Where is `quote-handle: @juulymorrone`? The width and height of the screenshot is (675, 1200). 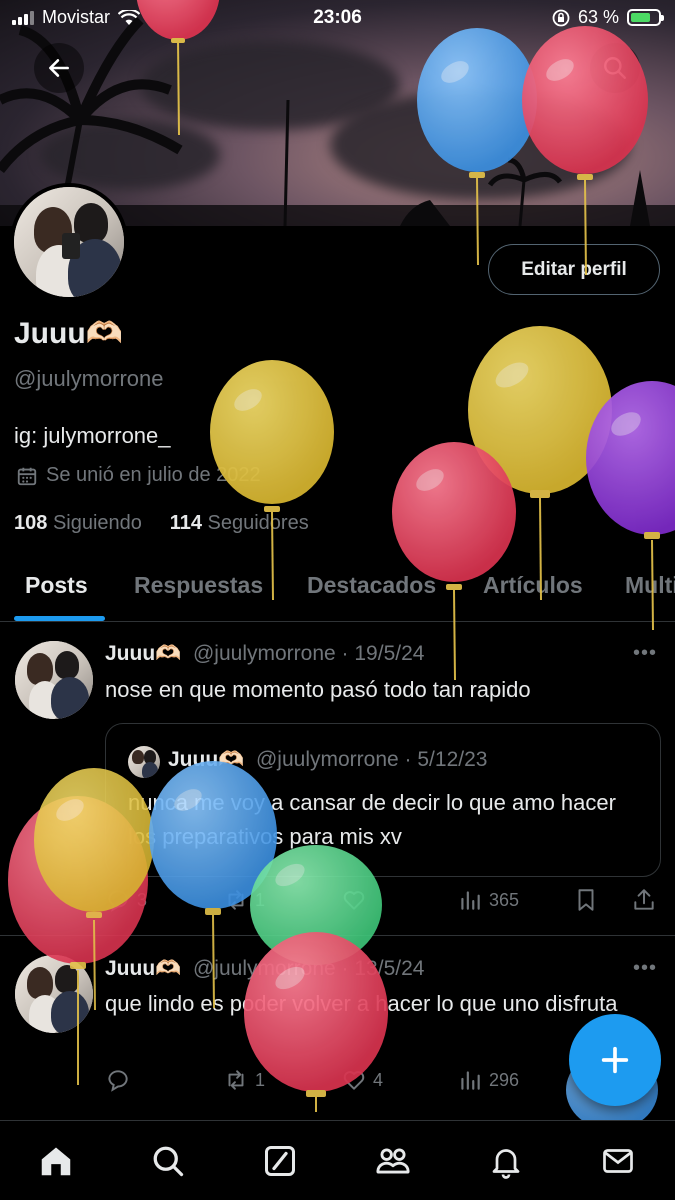
quote-handle: @juulymorrone is located at coordinates (327, 759).